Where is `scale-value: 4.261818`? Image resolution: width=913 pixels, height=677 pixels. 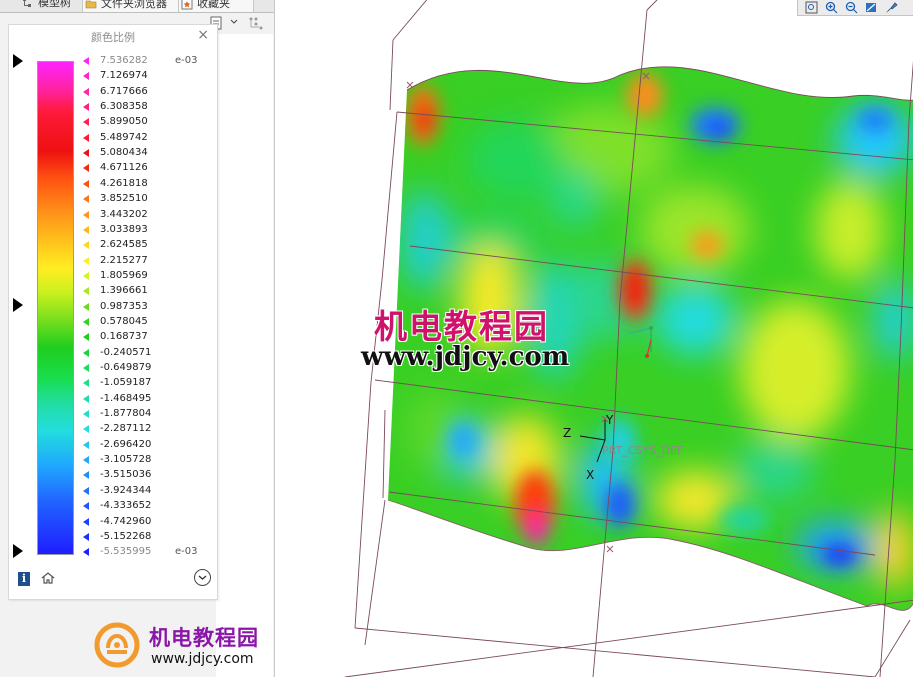 scale-value: 4.261818 is located at coordinates (124, 183).